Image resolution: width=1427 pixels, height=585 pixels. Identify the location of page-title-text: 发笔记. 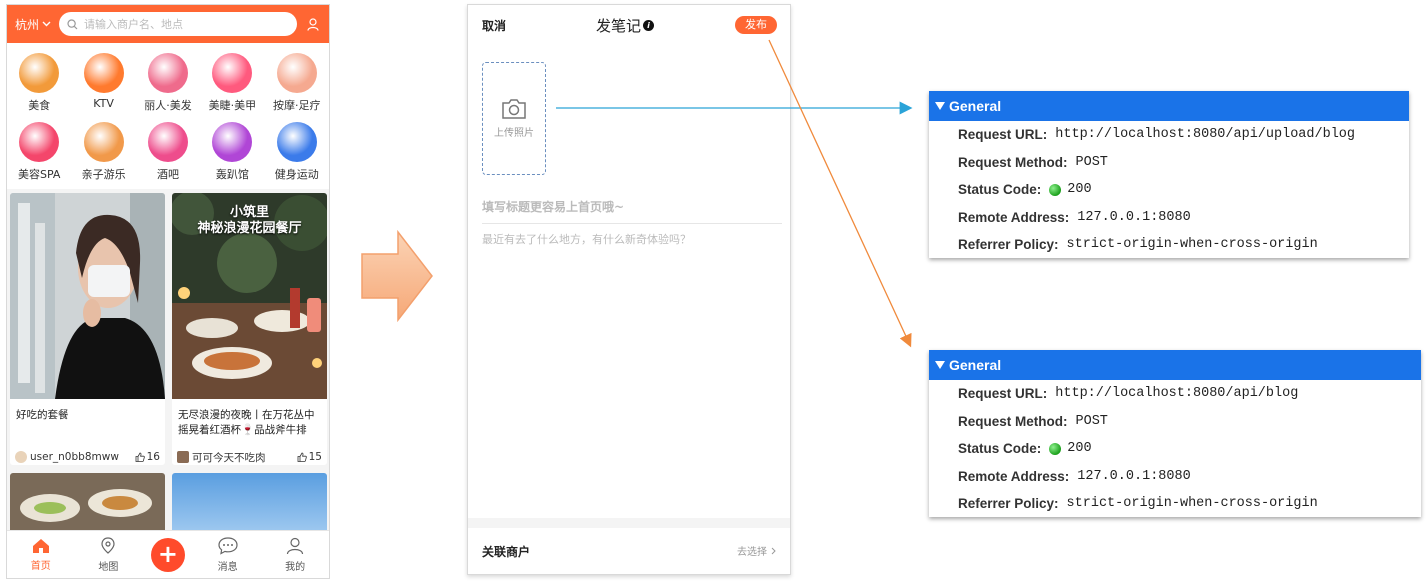
(619, 26).